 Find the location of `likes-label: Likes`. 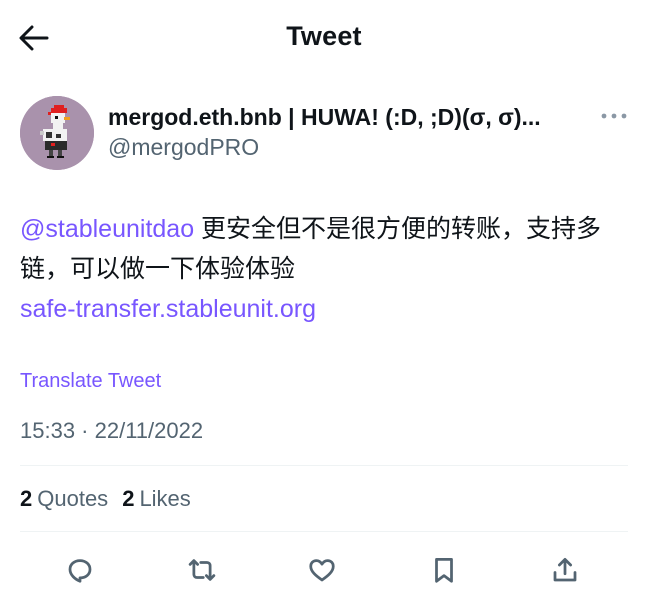

likes-label: Likes is located at coordinates (165, 498).